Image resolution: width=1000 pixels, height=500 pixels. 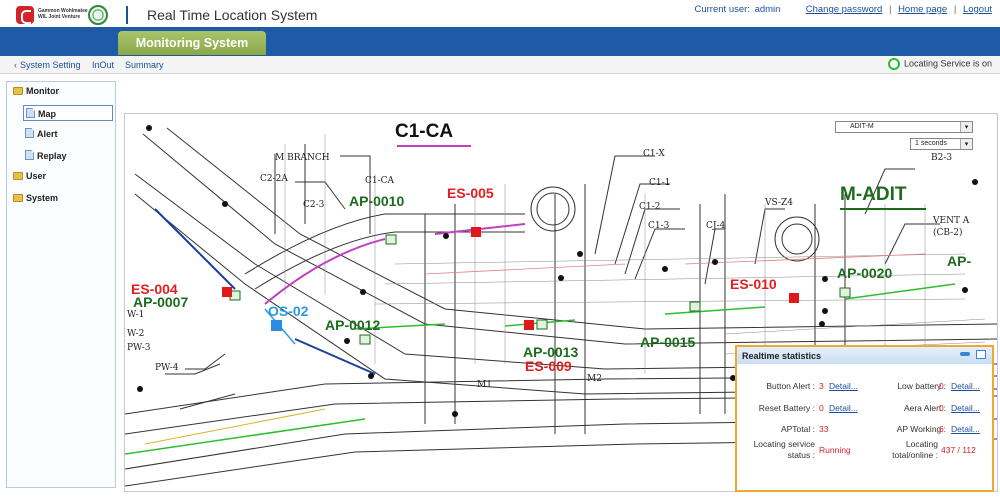 What do you see at coordinates (862, 126) in the screenshot?
I see `map-select-value: ADIT-M` at bounding box center [862, 126].